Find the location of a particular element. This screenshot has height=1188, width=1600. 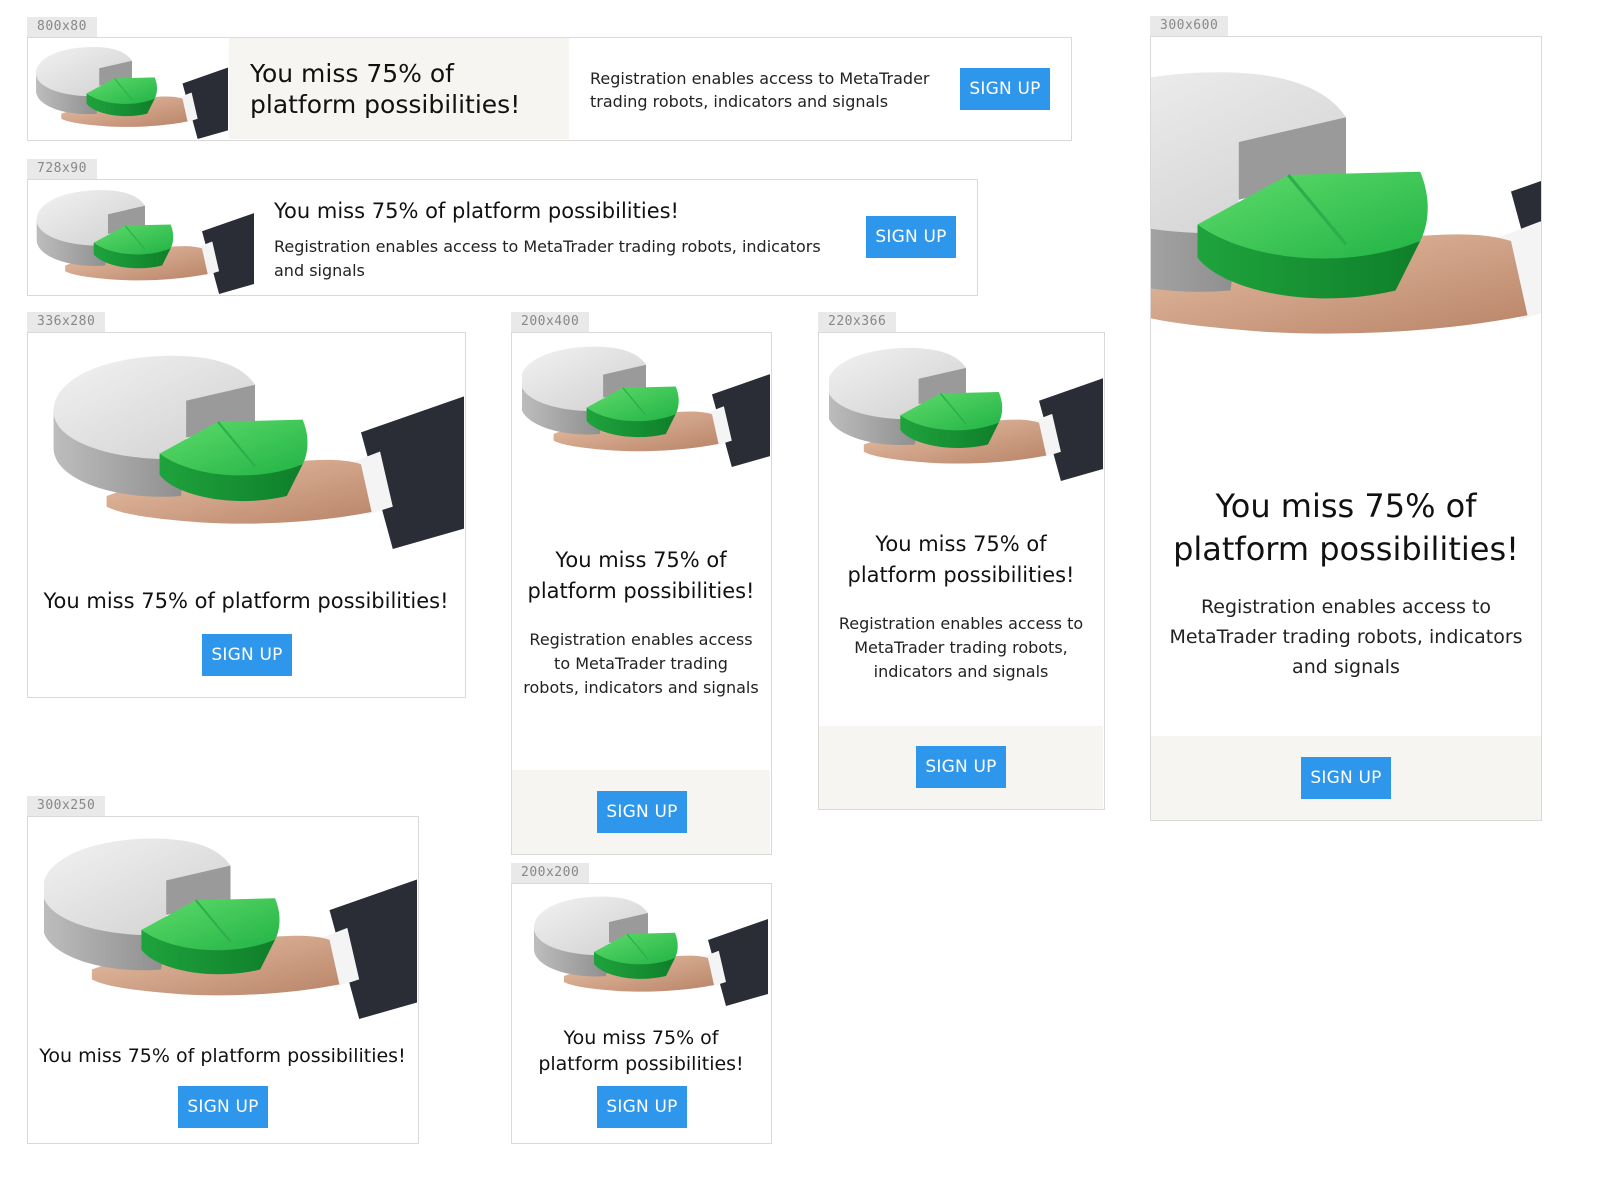

size-label: 800x80 is located at coordinates (62, 27).